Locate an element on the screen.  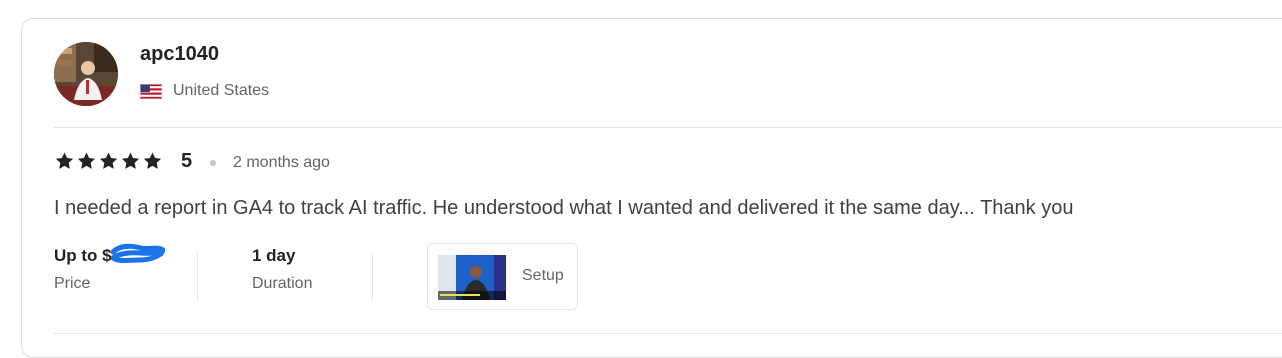
star-rating is located at coordinates (108, 161).